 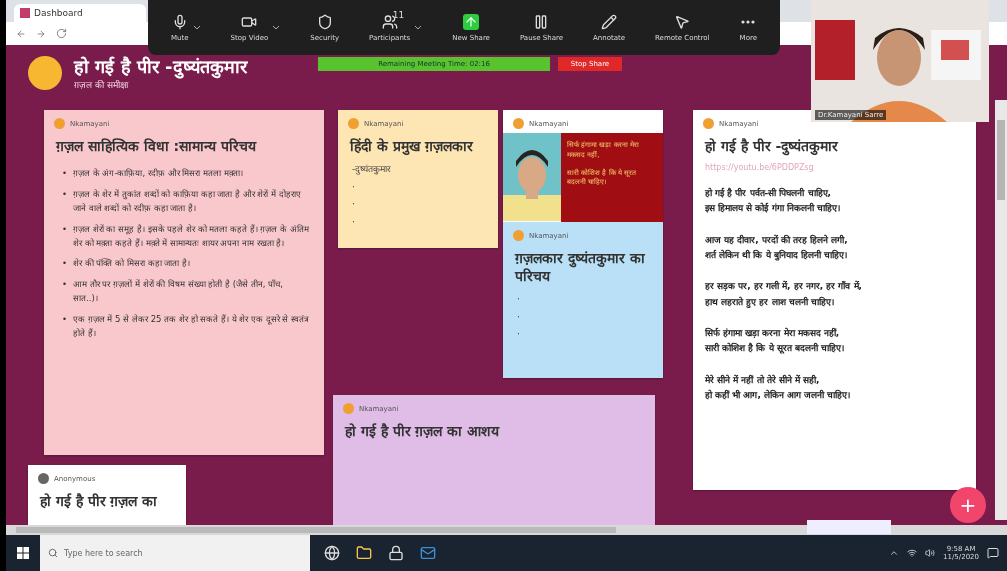 What do you see at coordinates (98, 501) in the screenshot?
I see `post-title: हो गई है पीर ग़ज़ल का` at bounding box center [98, 501].